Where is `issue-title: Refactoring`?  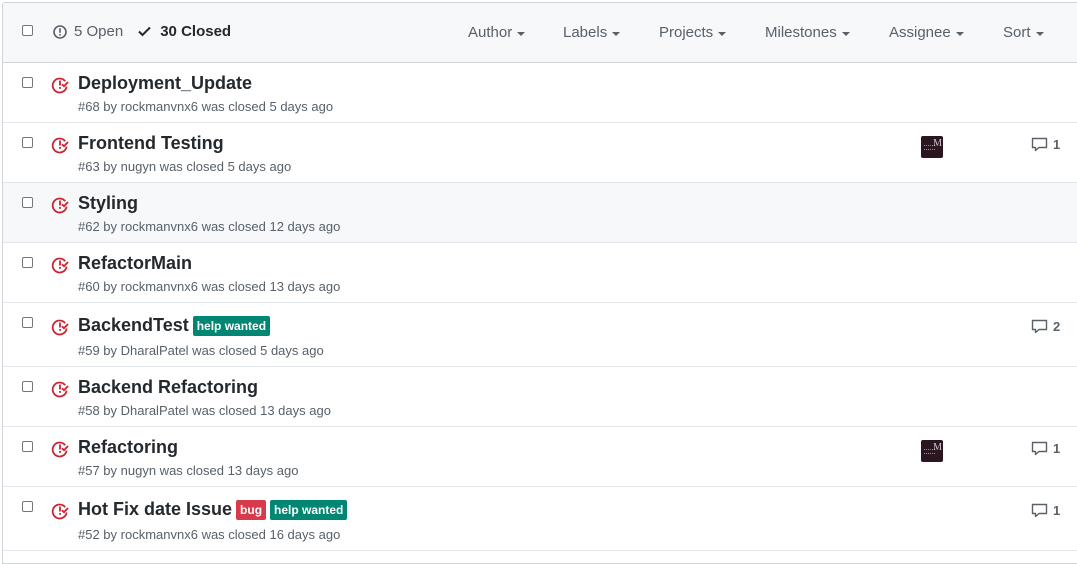 issue-title: Refactoring is located at coordinates (128, 447).